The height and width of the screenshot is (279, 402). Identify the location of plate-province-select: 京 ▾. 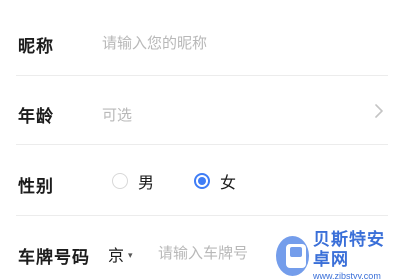
(120, 254).